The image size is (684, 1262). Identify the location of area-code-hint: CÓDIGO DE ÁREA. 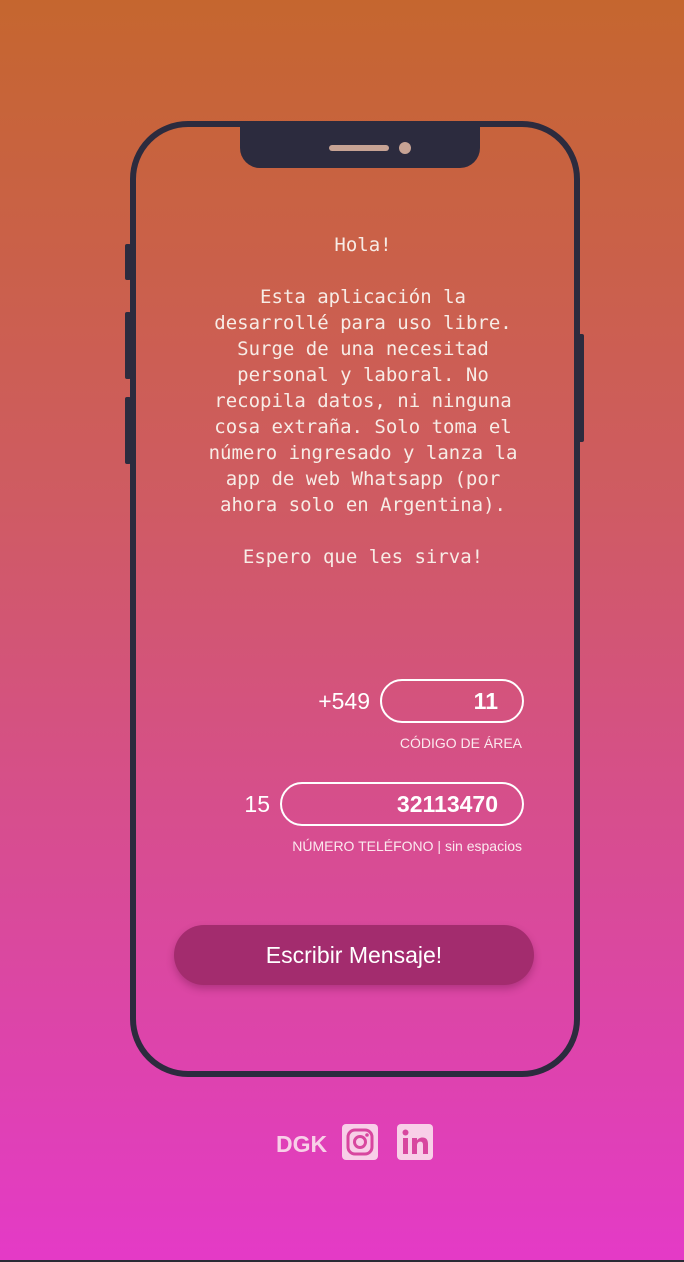
(460, 743).